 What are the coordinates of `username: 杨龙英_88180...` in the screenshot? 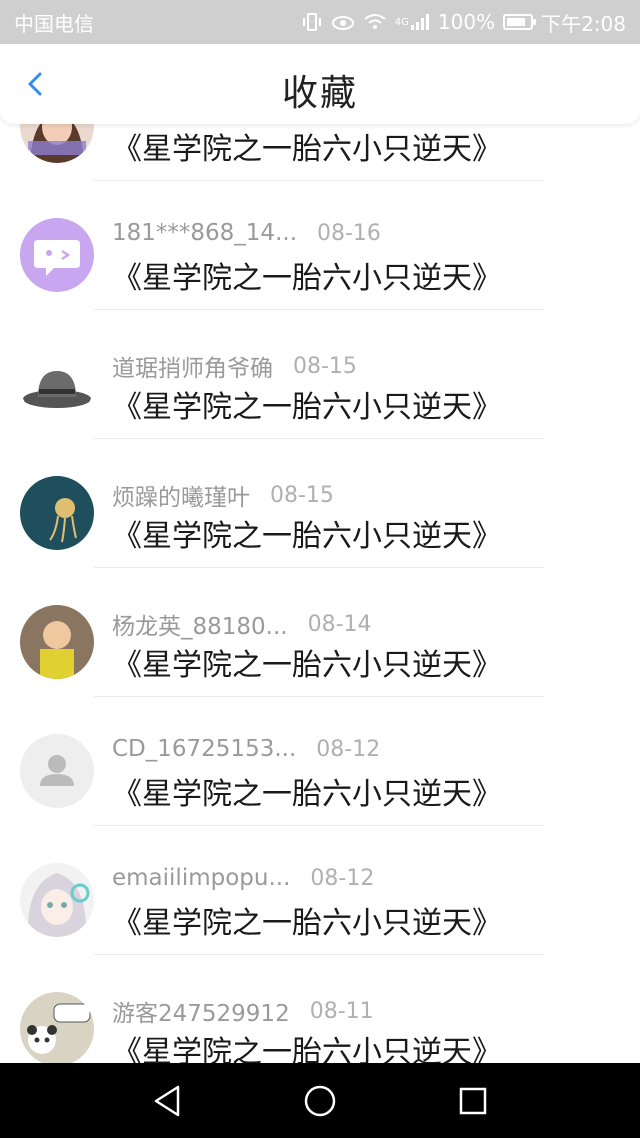 It's located at (200, 627).